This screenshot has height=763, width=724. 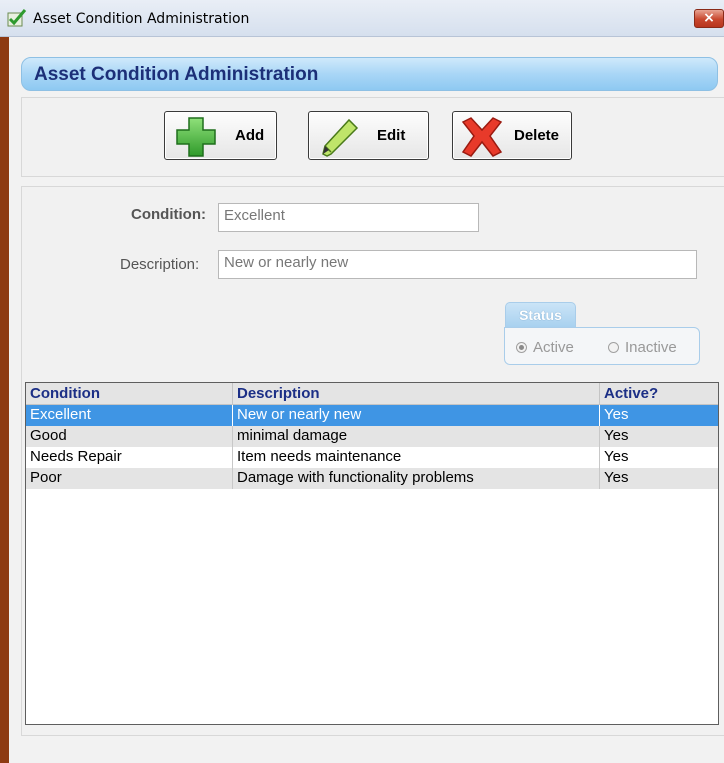 I want to click on page-header: Asset Condition Administration, so click(x=369, y=74).